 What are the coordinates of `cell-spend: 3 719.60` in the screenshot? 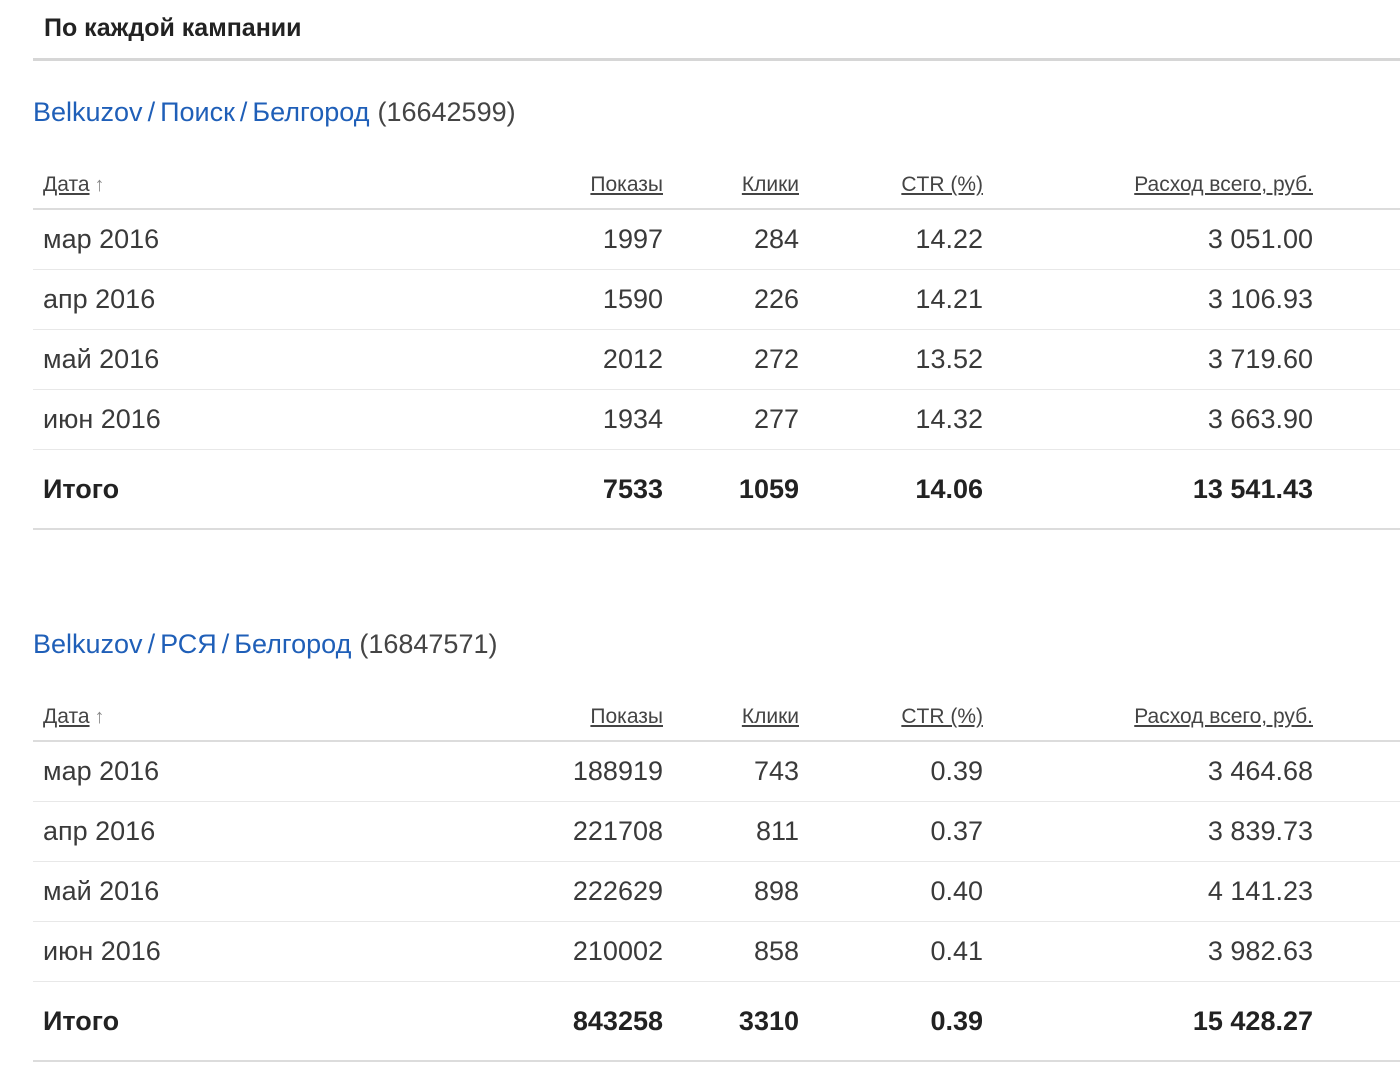 It's located at (1148, 359).